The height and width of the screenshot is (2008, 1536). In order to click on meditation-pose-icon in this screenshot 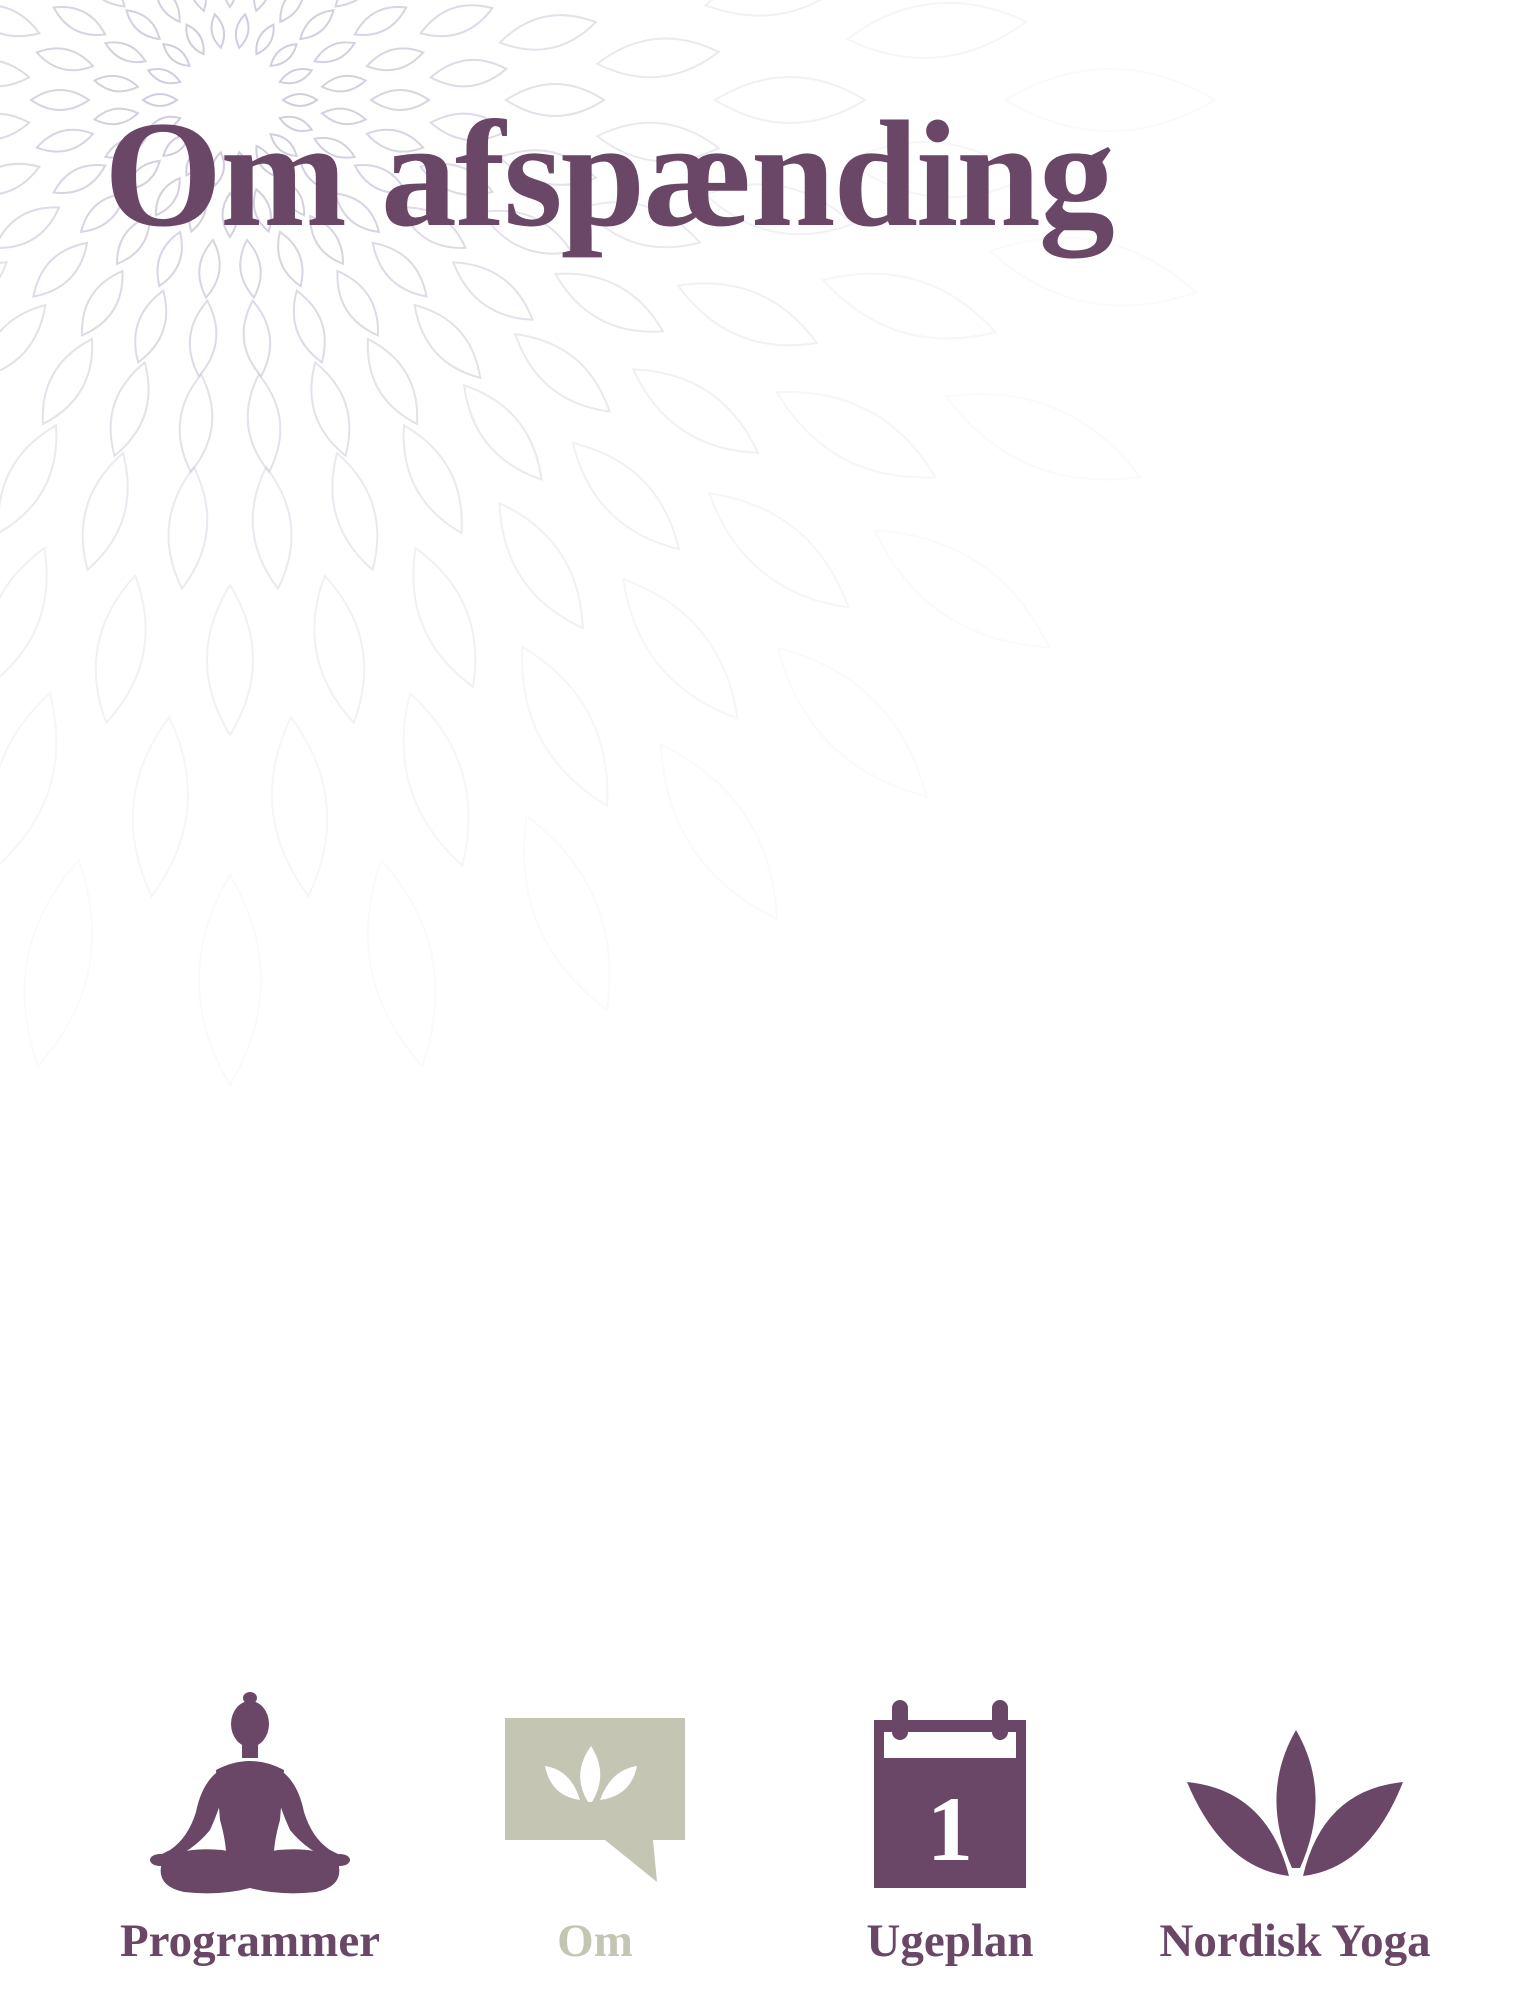, I will do `click(250, 1800)`.